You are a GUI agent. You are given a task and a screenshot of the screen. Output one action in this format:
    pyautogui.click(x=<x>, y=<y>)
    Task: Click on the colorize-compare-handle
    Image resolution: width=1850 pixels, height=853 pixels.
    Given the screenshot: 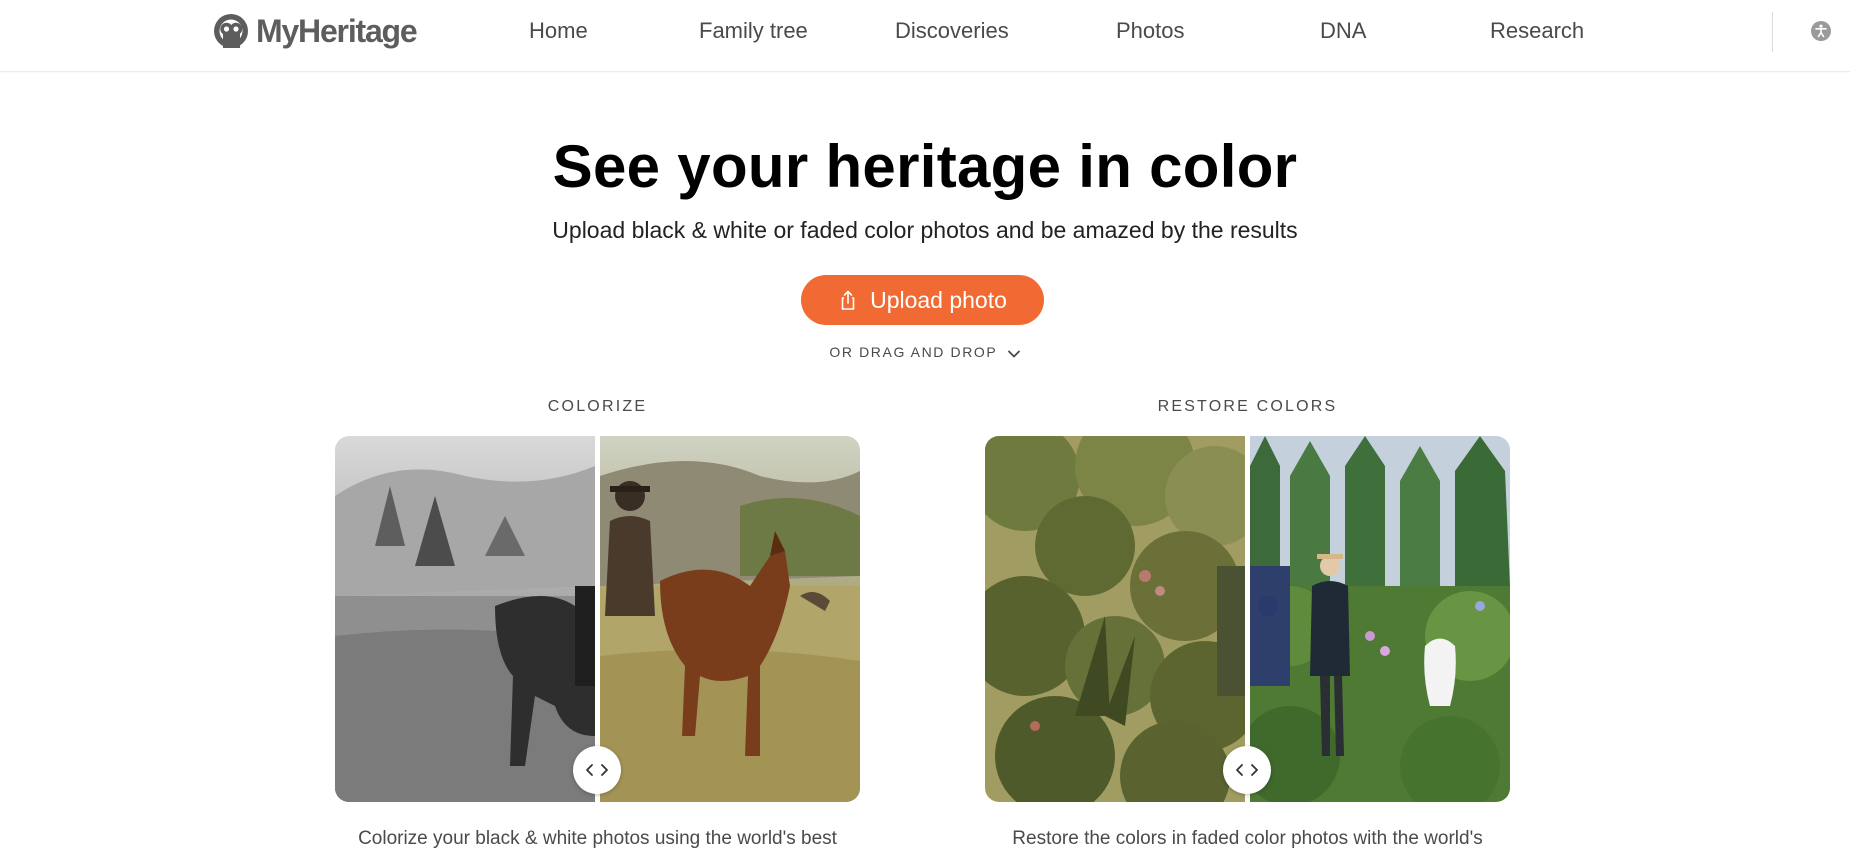 What is the action you would take?
    pyautogui.click(x=597, y=770)
    